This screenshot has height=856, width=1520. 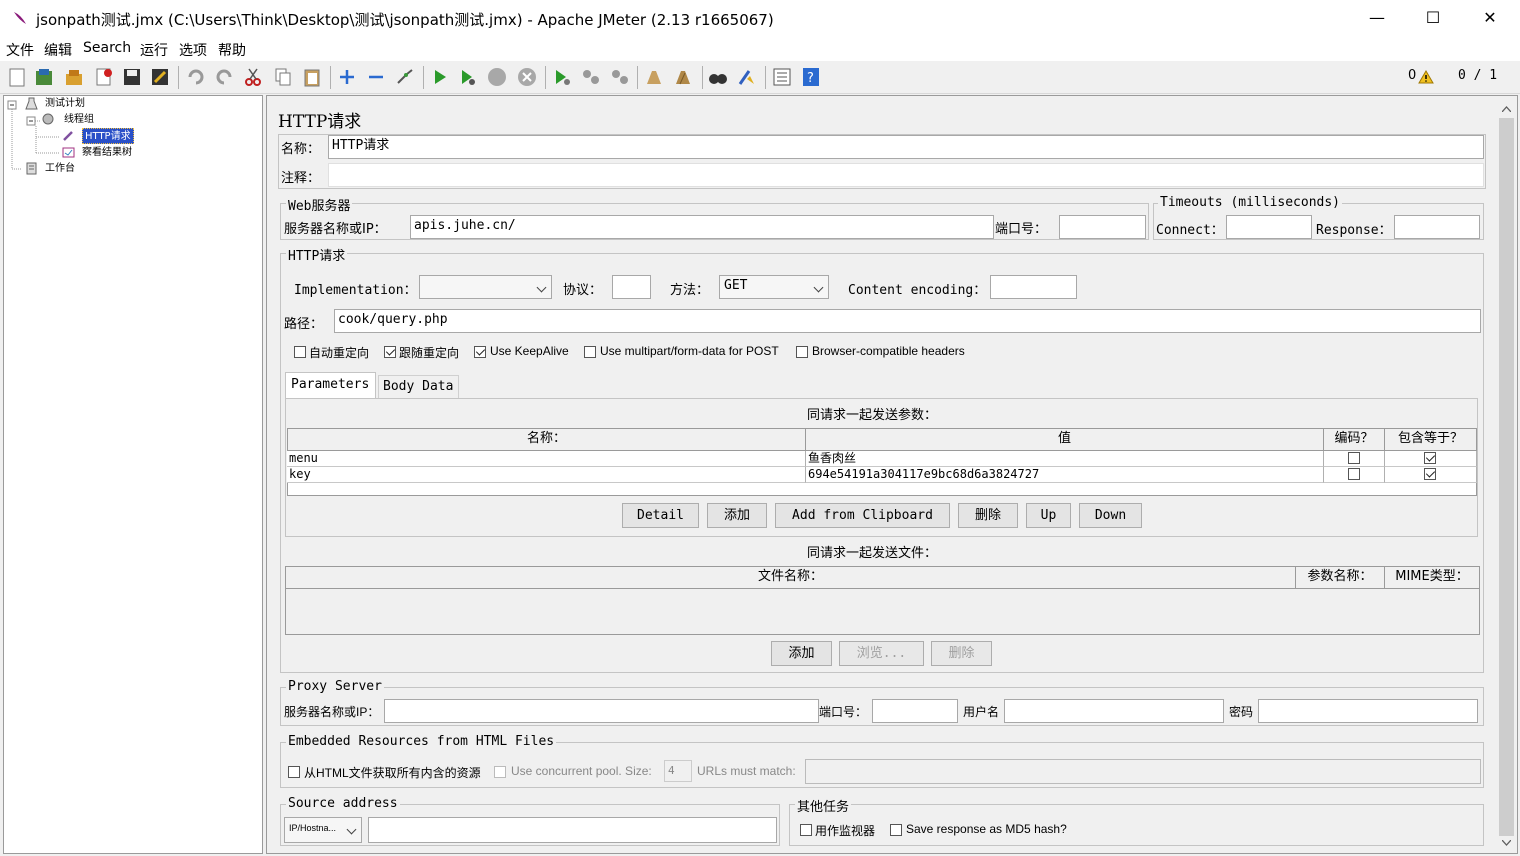 I want to click on paste-icon, so click(x=312, y=77).